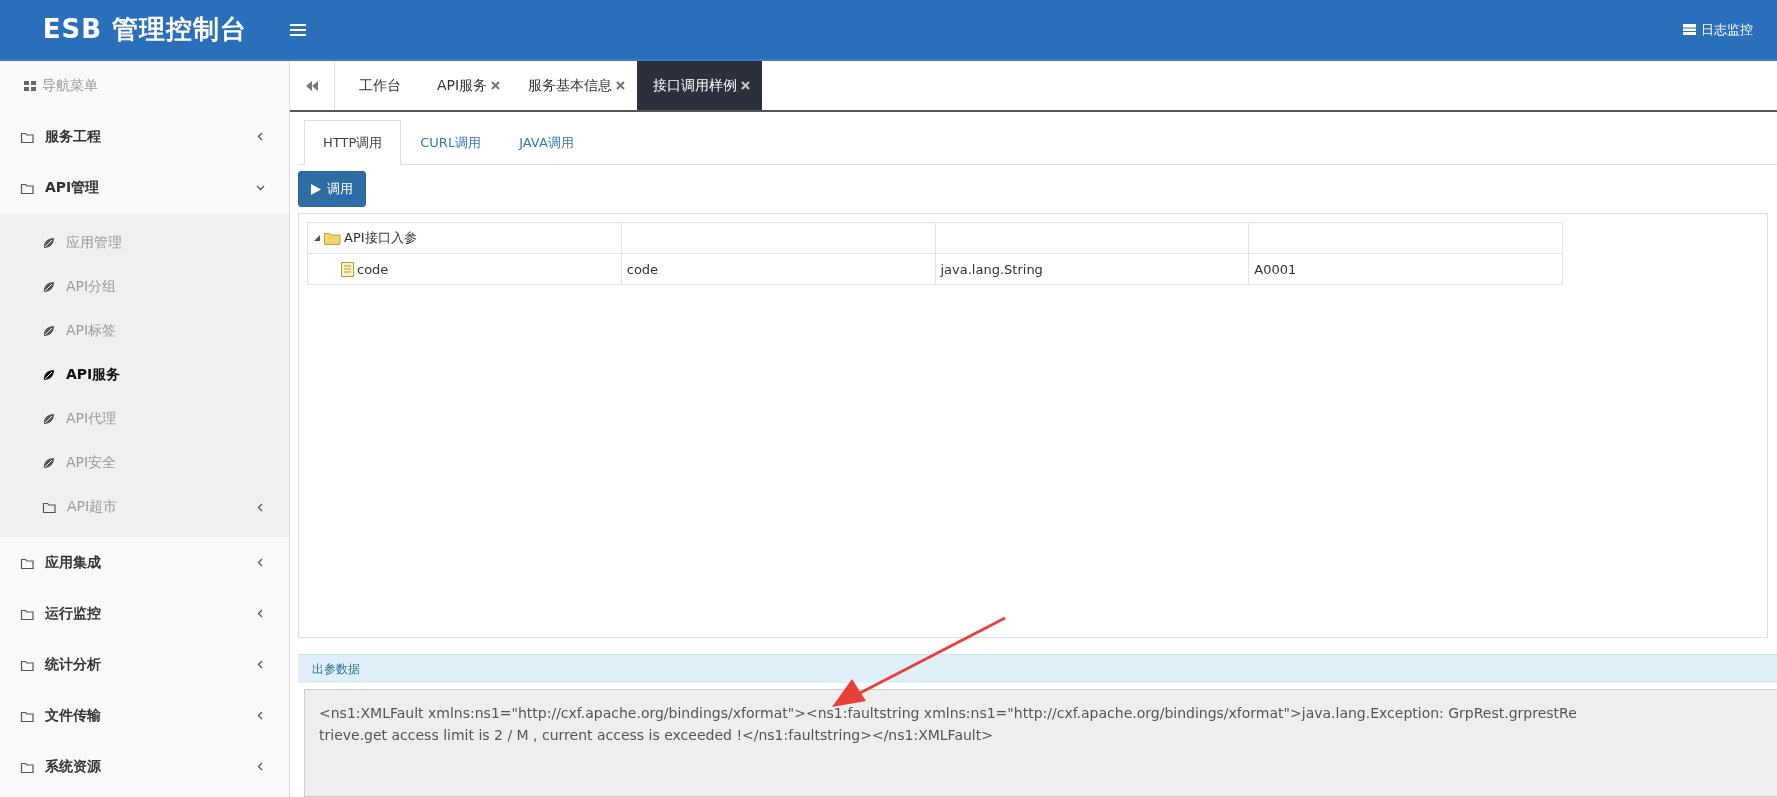 The height and width of the screenshot is (797, 1777). I want to click on sidebar-item: 服务工程, so click(144, 136).